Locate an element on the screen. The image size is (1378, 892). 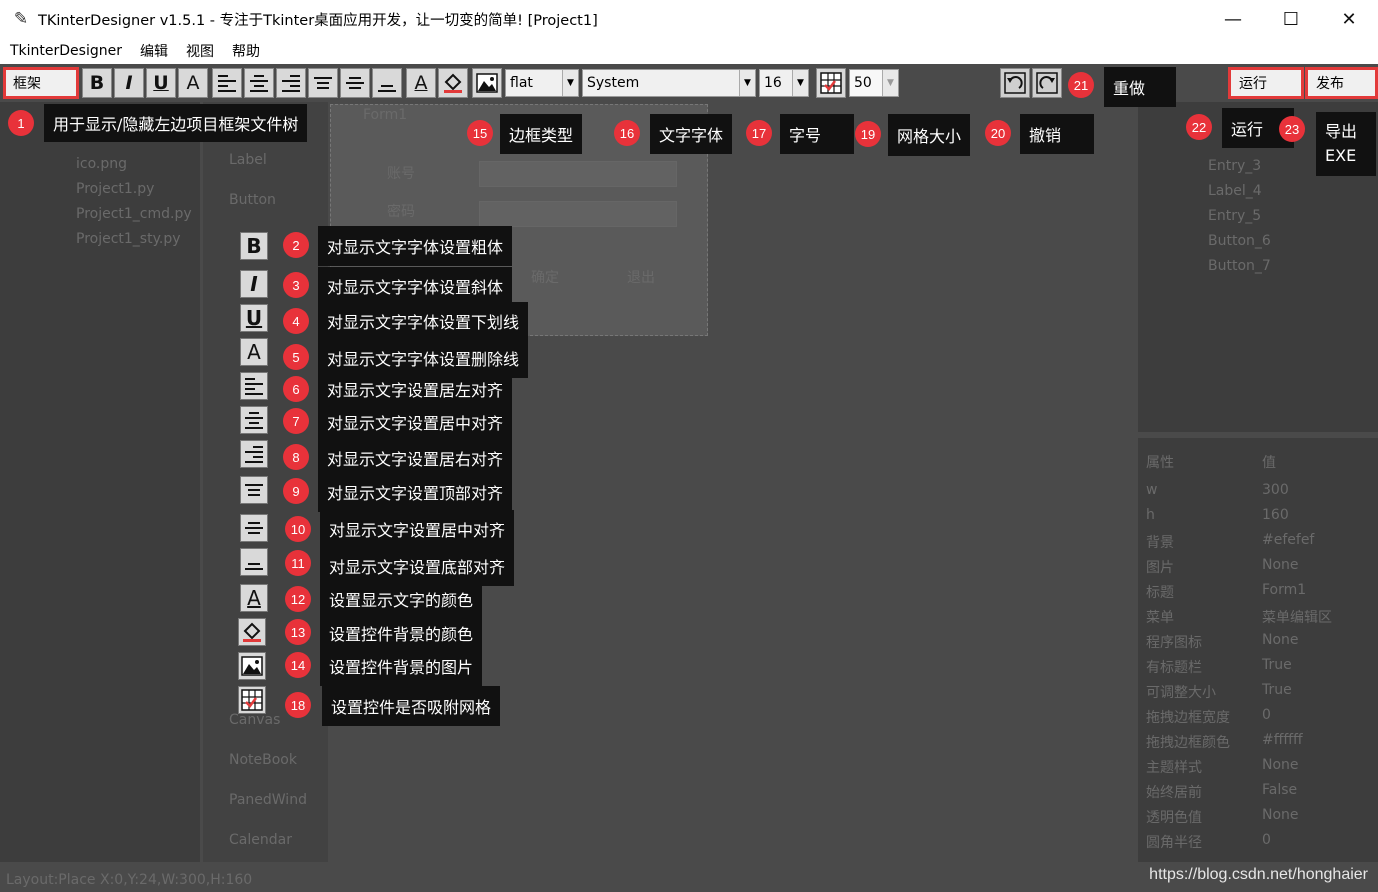
strike-button: A is located at coordinates (193, 83).